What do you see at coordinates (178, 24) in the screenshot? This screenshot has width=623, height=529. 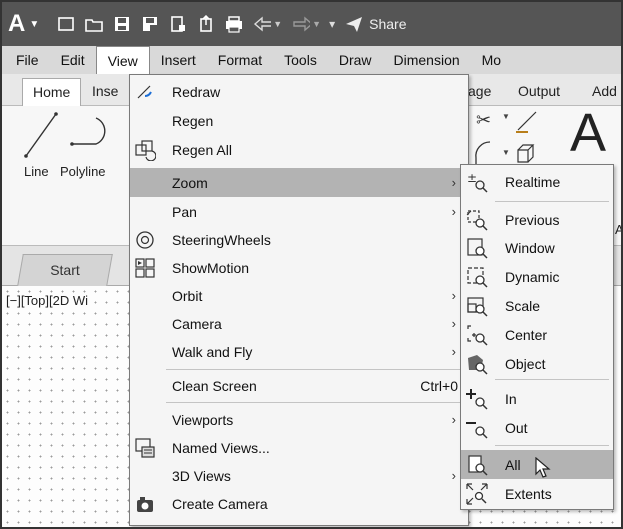 I see `export-icon` at bounding box center [178, 24].